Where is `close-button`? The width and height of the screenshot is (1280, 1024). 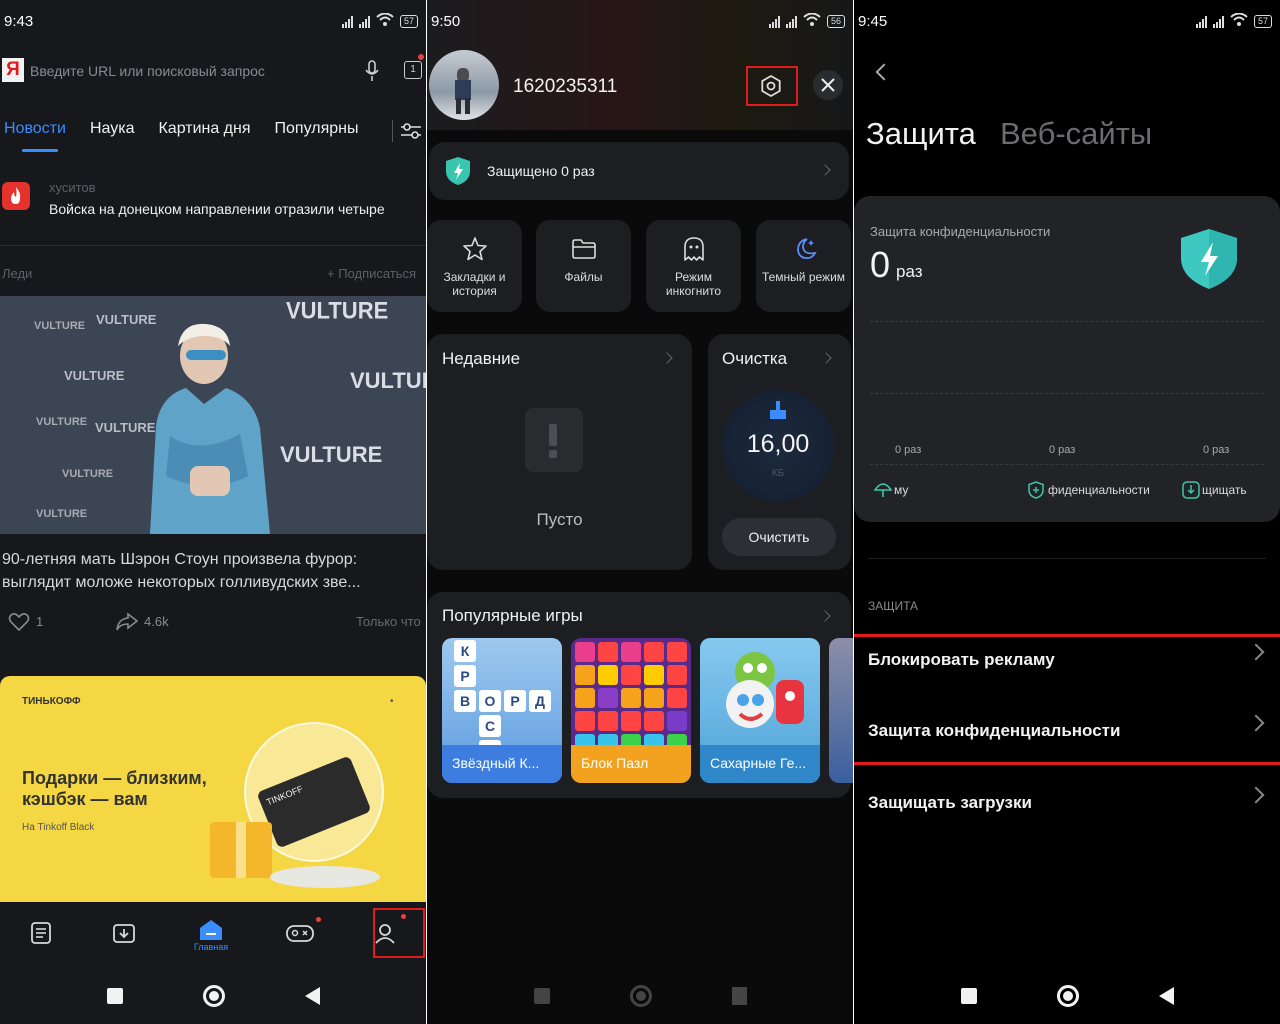
close-button is located at coordinates (828, 85).